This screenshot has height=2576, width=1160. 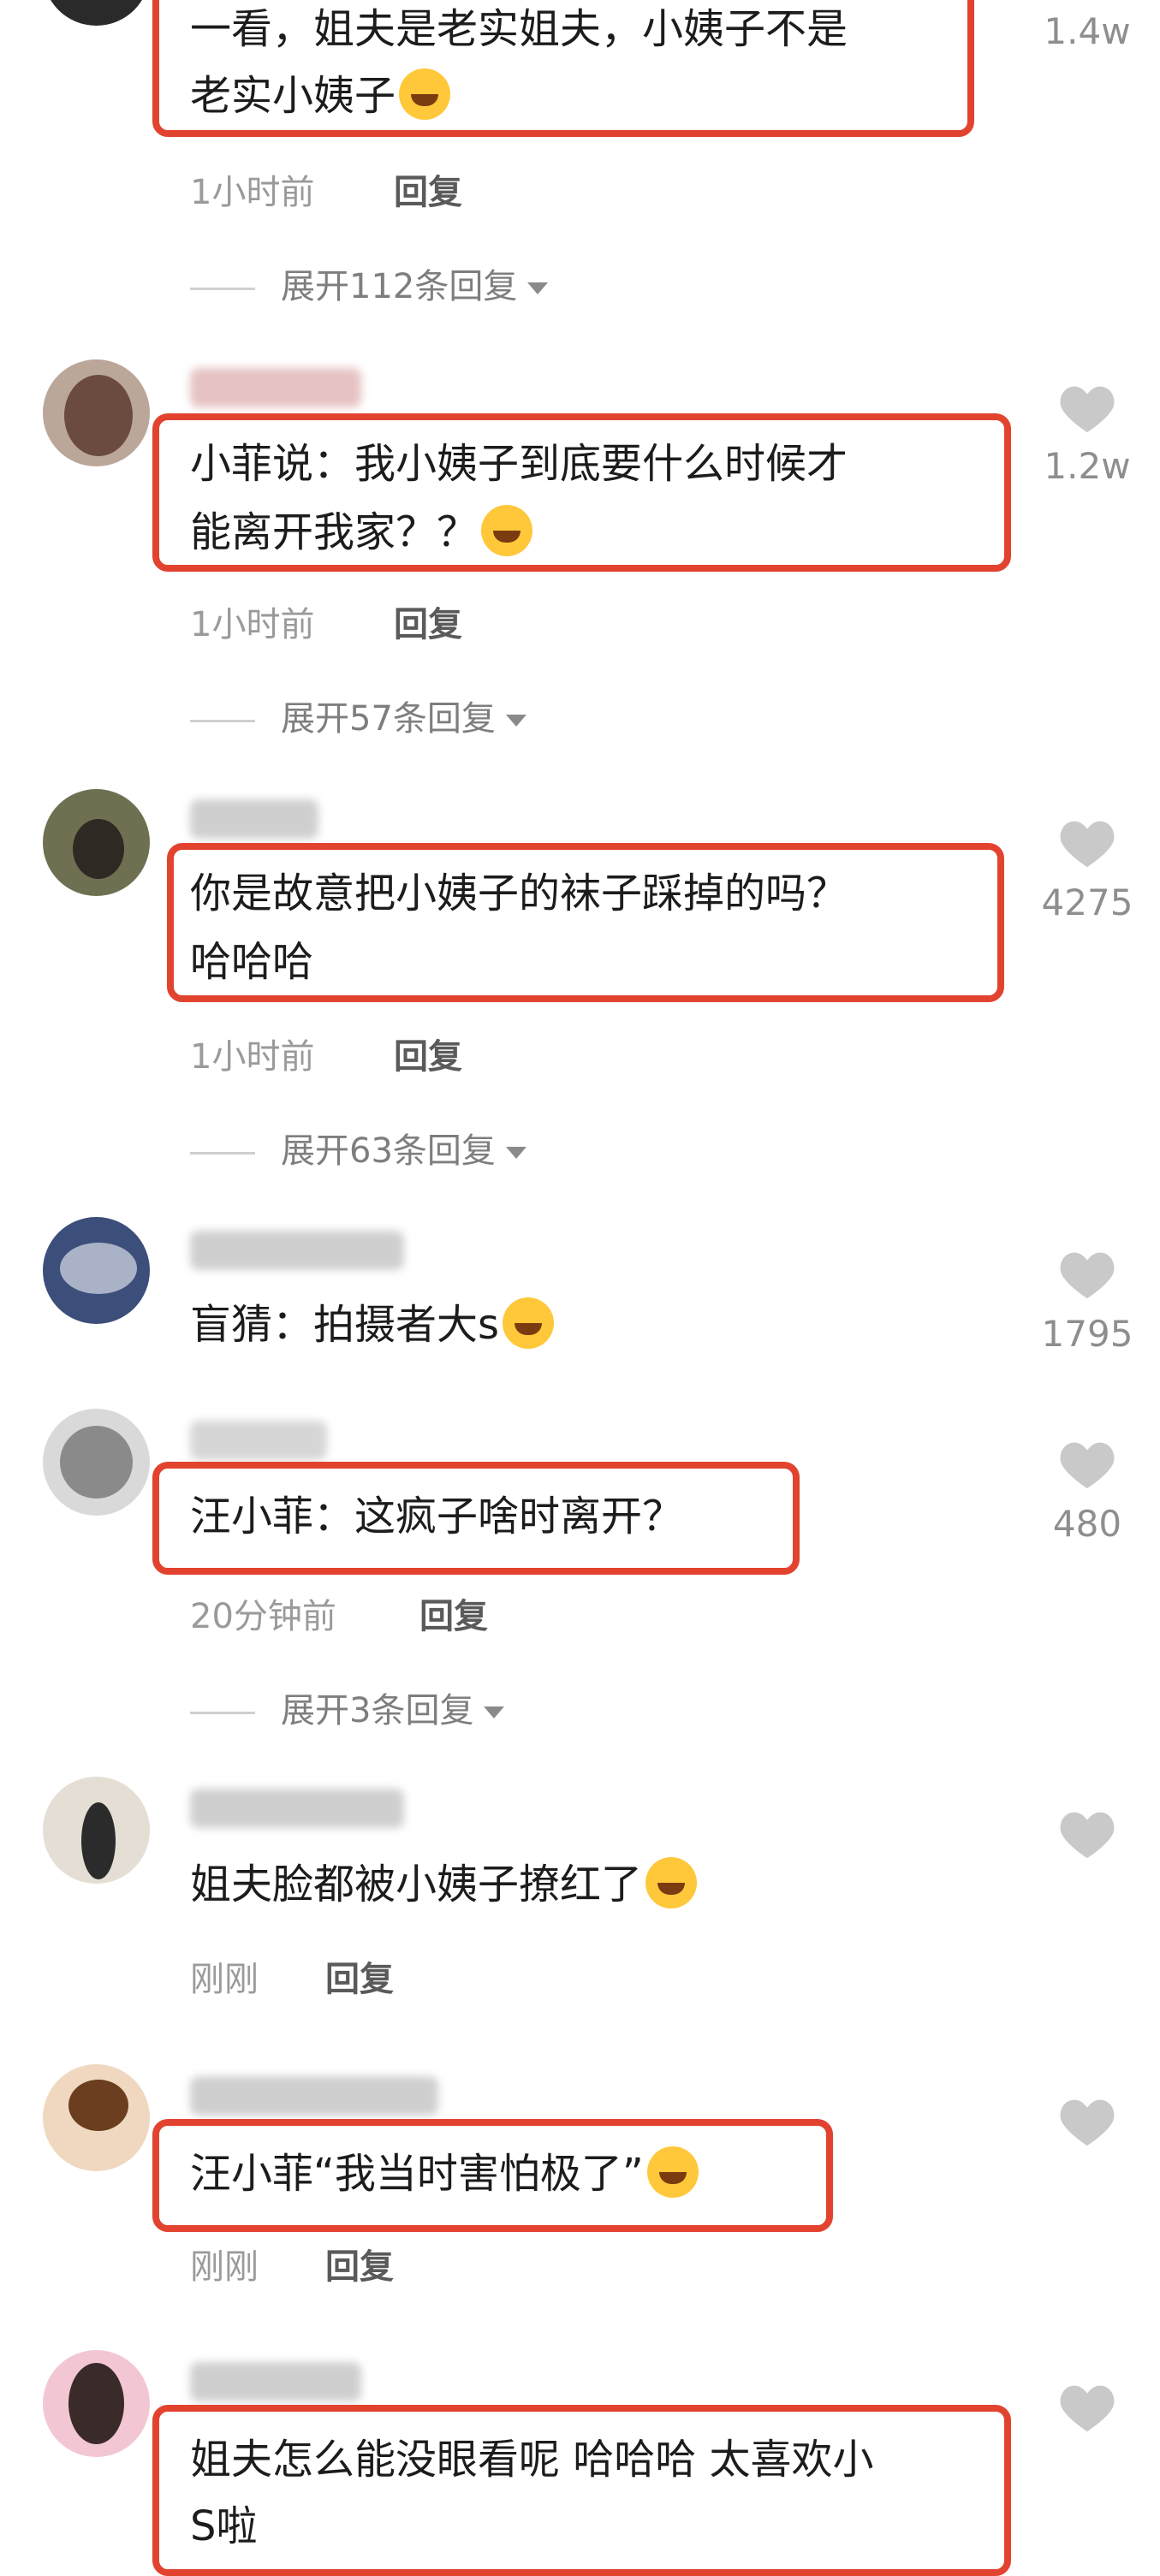 I want to click on expand-replies-button: 展开3条回复, so click(x=347, y=1707).